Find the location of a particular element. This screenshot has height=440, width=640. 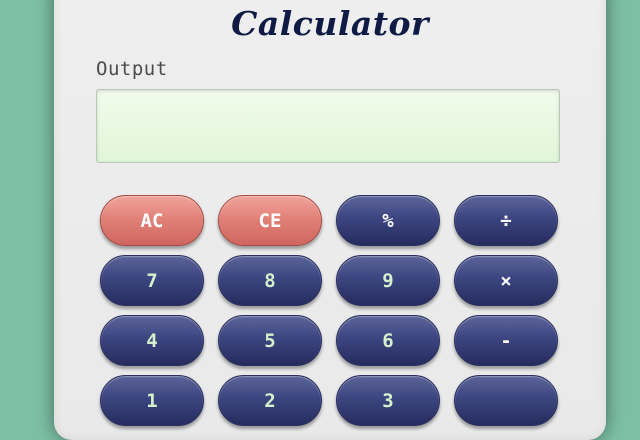

key-label: 4 is located at coordinates (152, 340).